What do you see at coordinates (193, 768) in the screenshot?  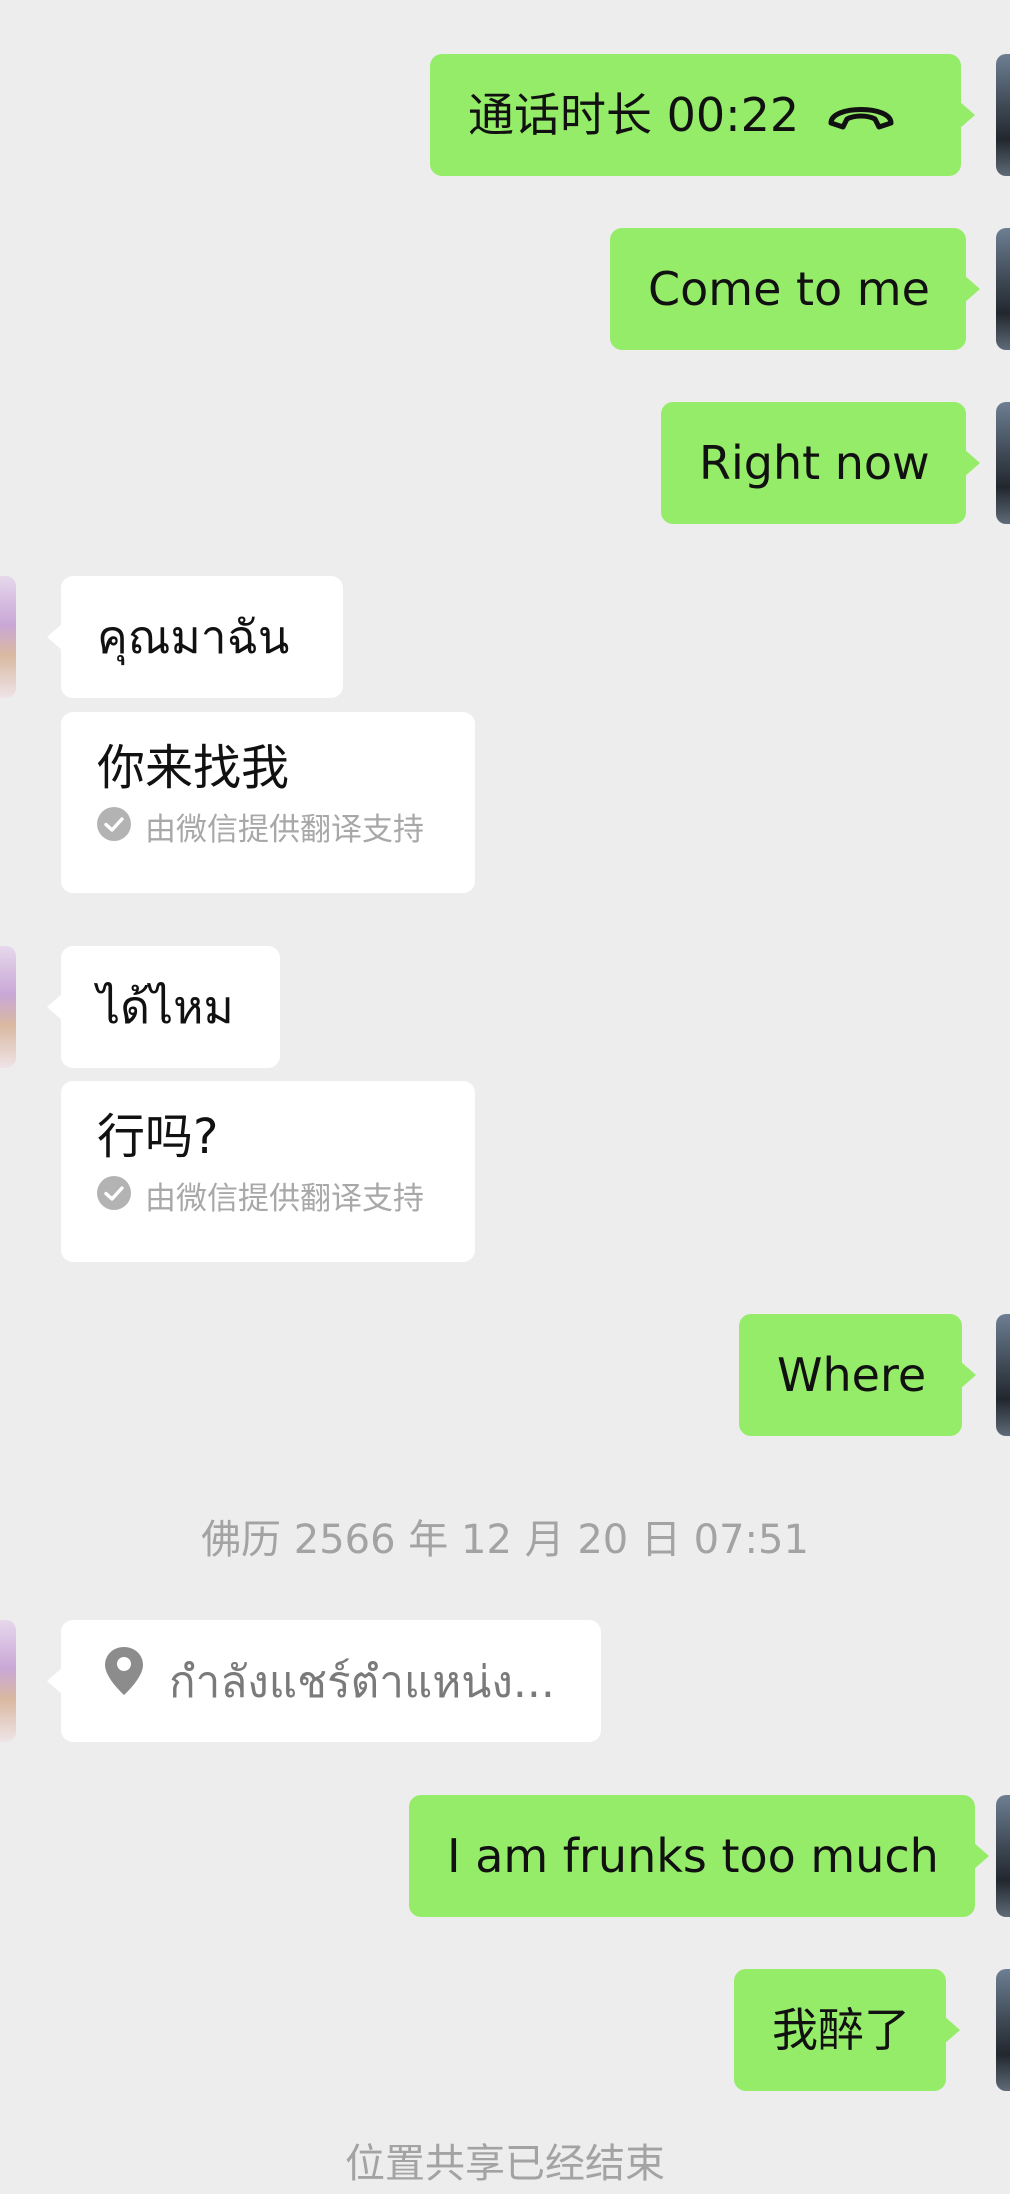 I see `translation-text: 你来找我` at bounding box center [193, 768].